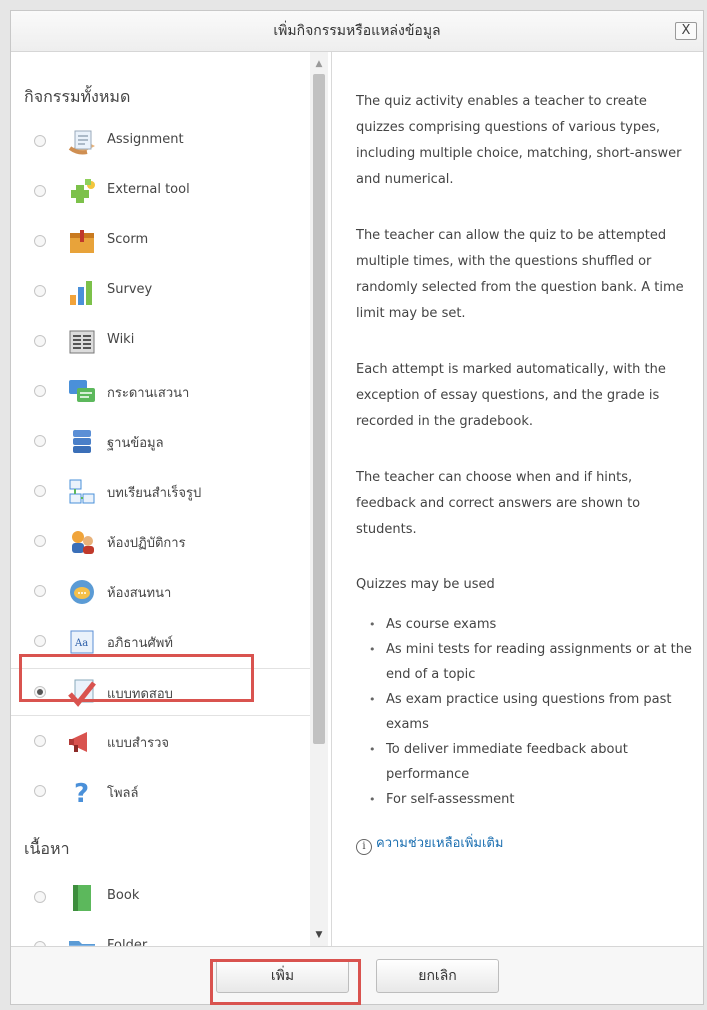  What do you see at coordinates (123, 793) in the screenshot?
I see `module-label: โพลล์` at bounding box center [123, 793].